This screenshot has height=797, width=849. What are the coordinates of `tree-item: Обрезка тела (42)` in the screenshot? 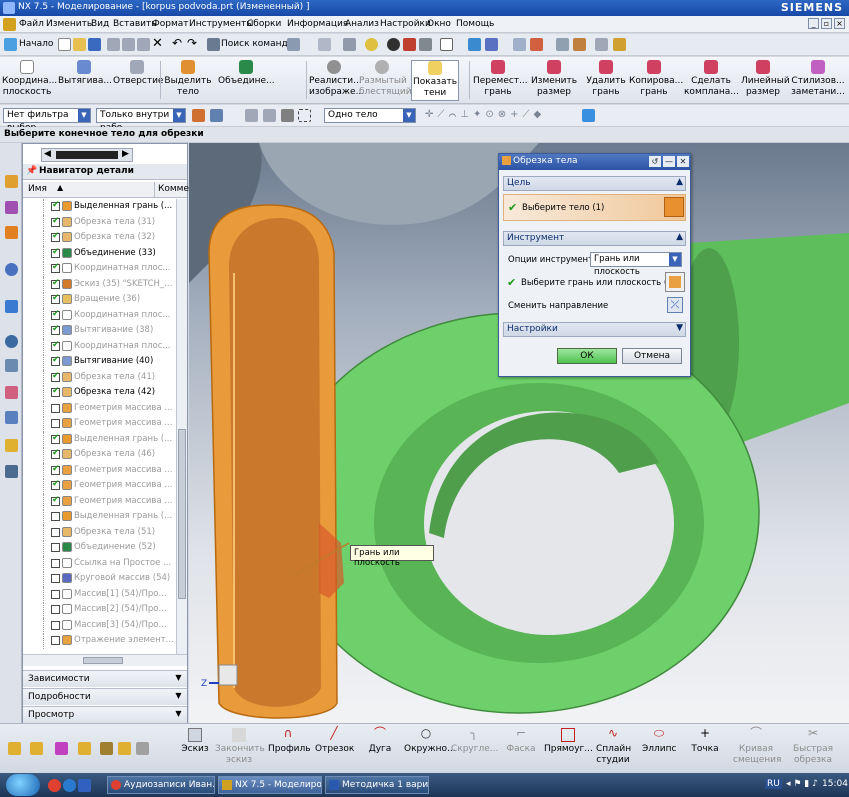 It's located at (99, 393).